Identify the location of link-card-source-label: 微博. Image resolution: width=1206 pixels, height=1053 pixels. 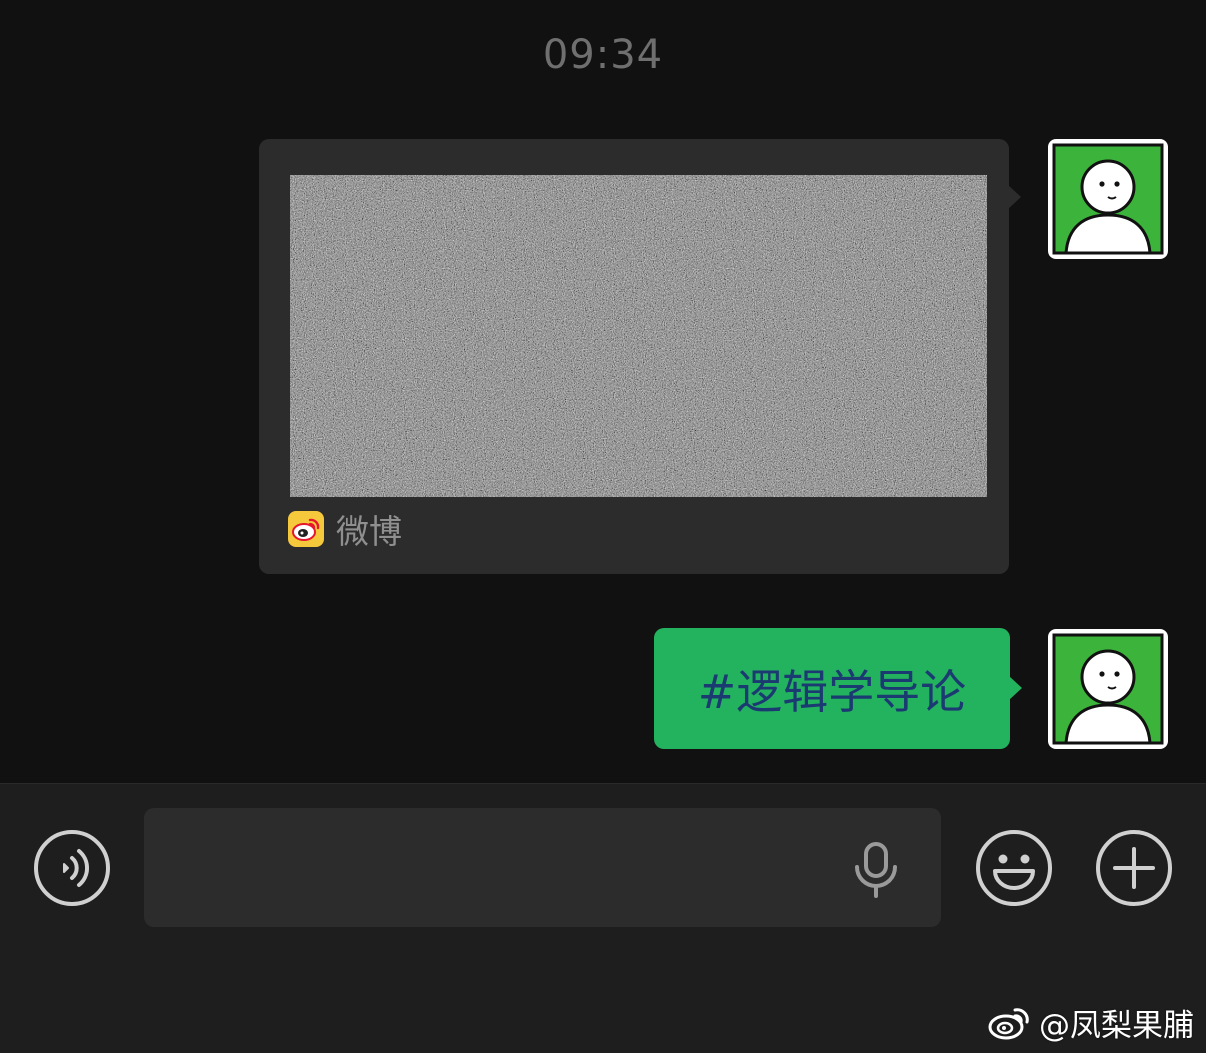
(369, 531).